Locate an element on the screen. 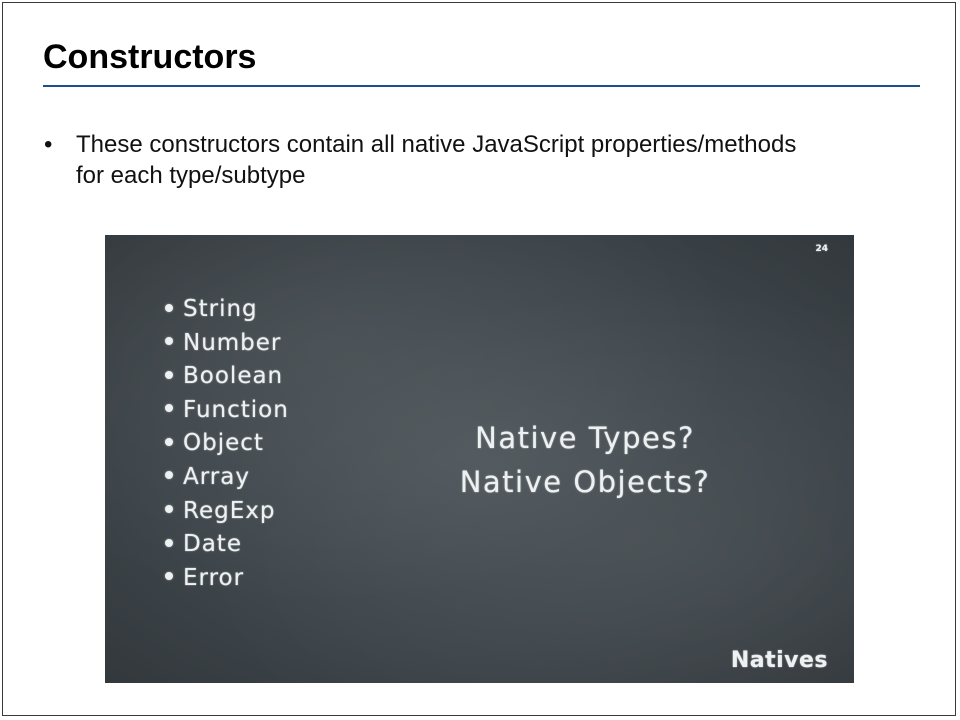  question-native-types: Native Types? is located at coordinates (585, 438).